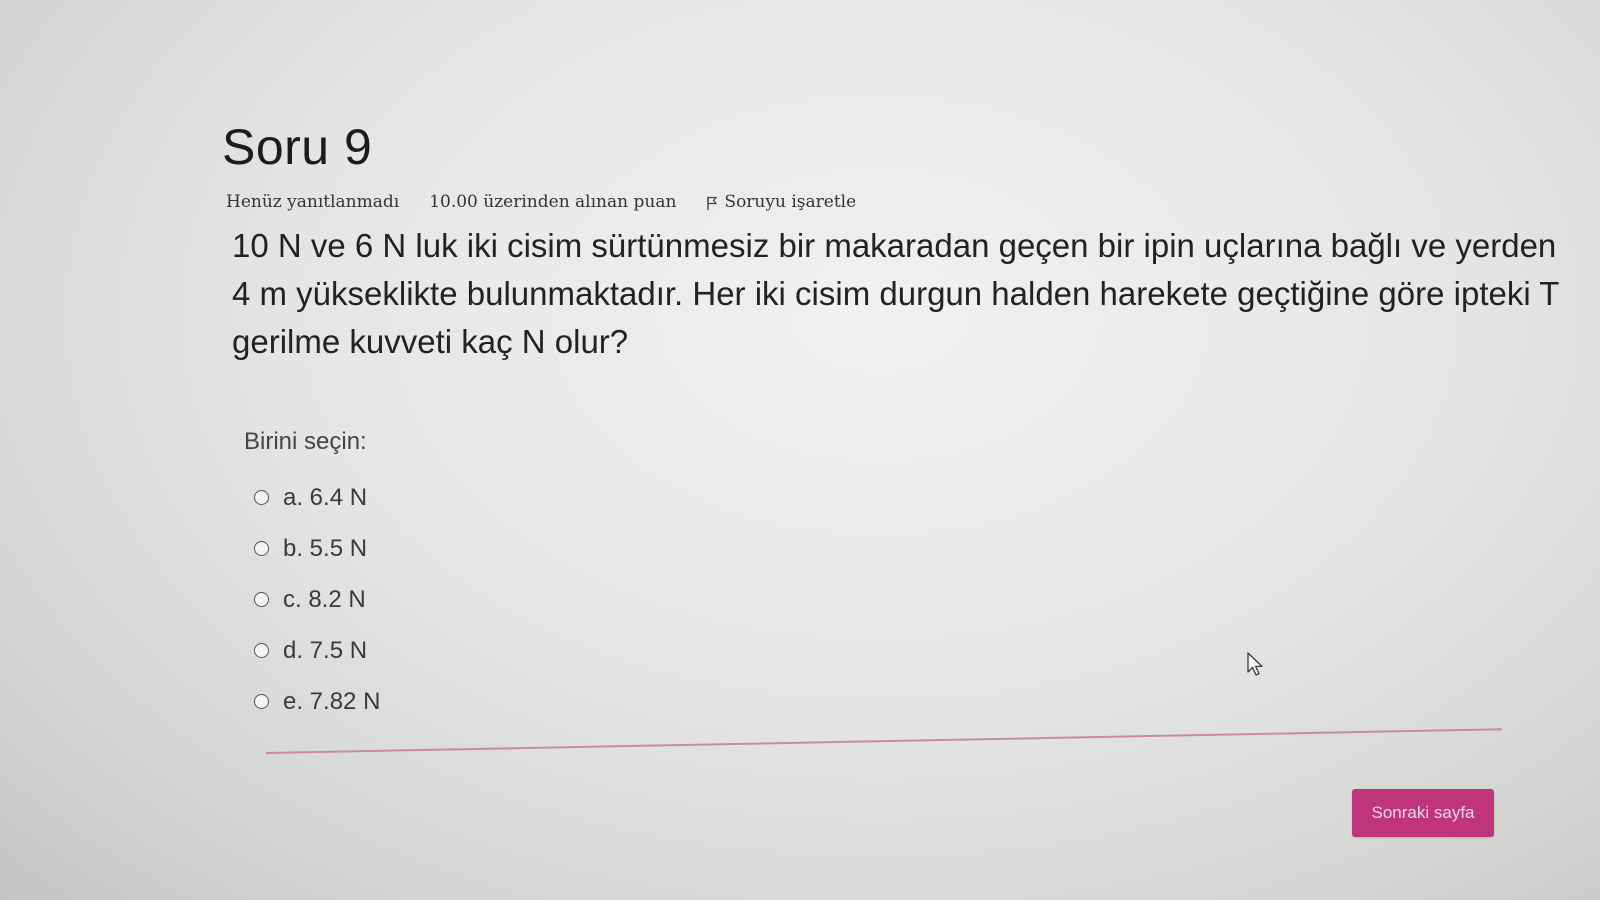  I want to click on question-state: Henüz yanıtlanmadı, so click(313, 202).